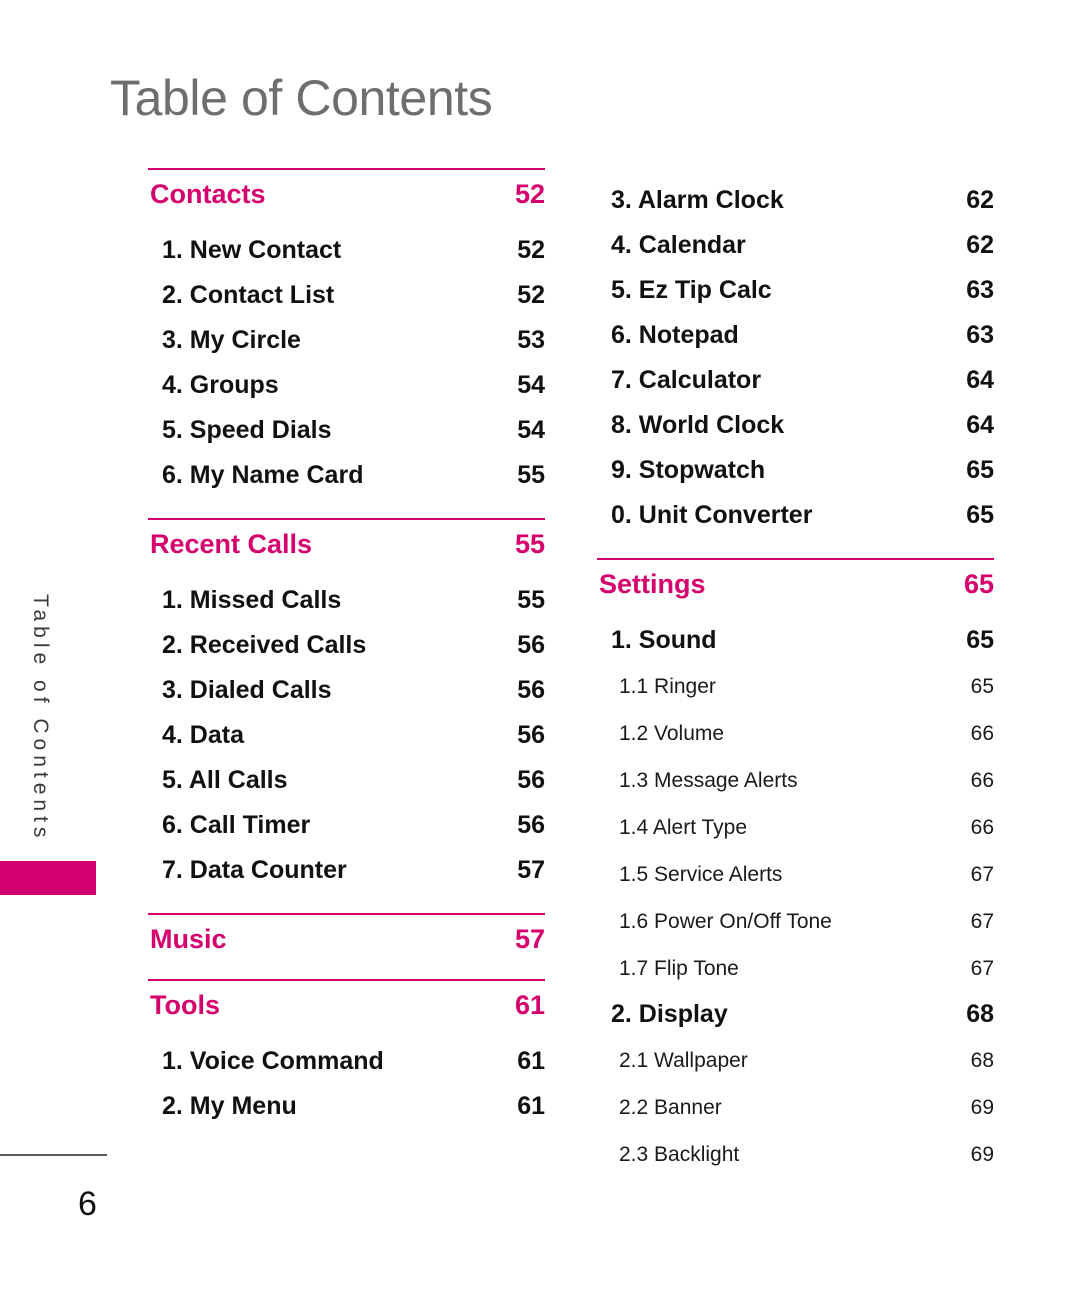  I want to click on toc-entry-label: 5. Speed Dials, so click(247, 430).